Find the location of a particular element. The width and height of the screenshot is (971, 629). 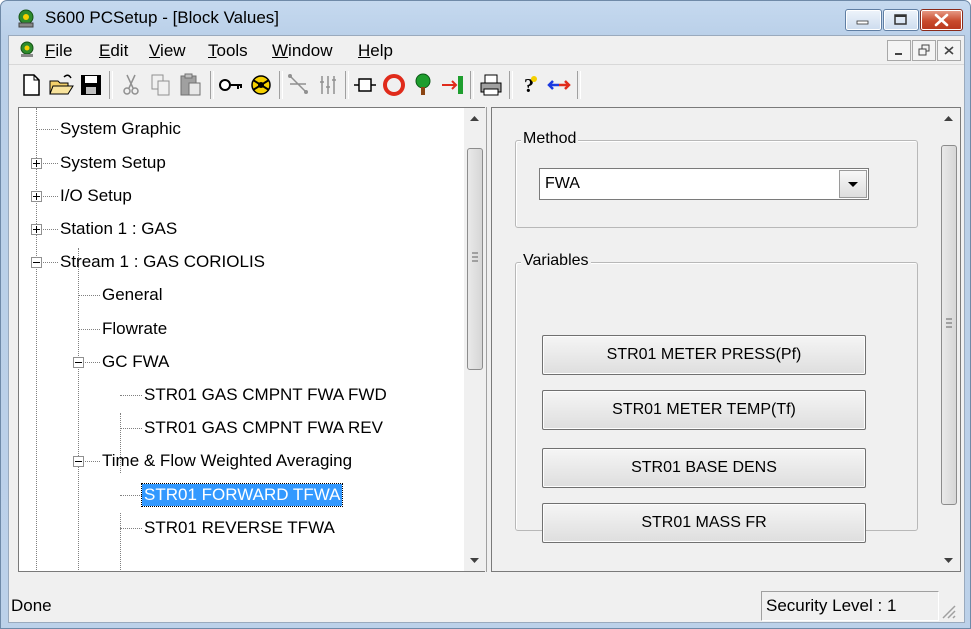

tree-node-system-setup: System Setup is located at coordinates (113, 163).